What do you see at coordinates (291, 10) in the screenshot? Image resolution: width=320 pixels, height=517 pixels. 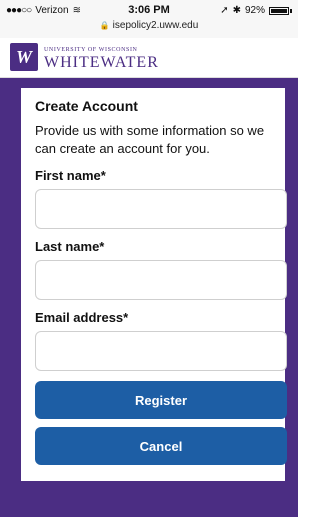 I see `battery-tip` at bounding box center [291, 10].